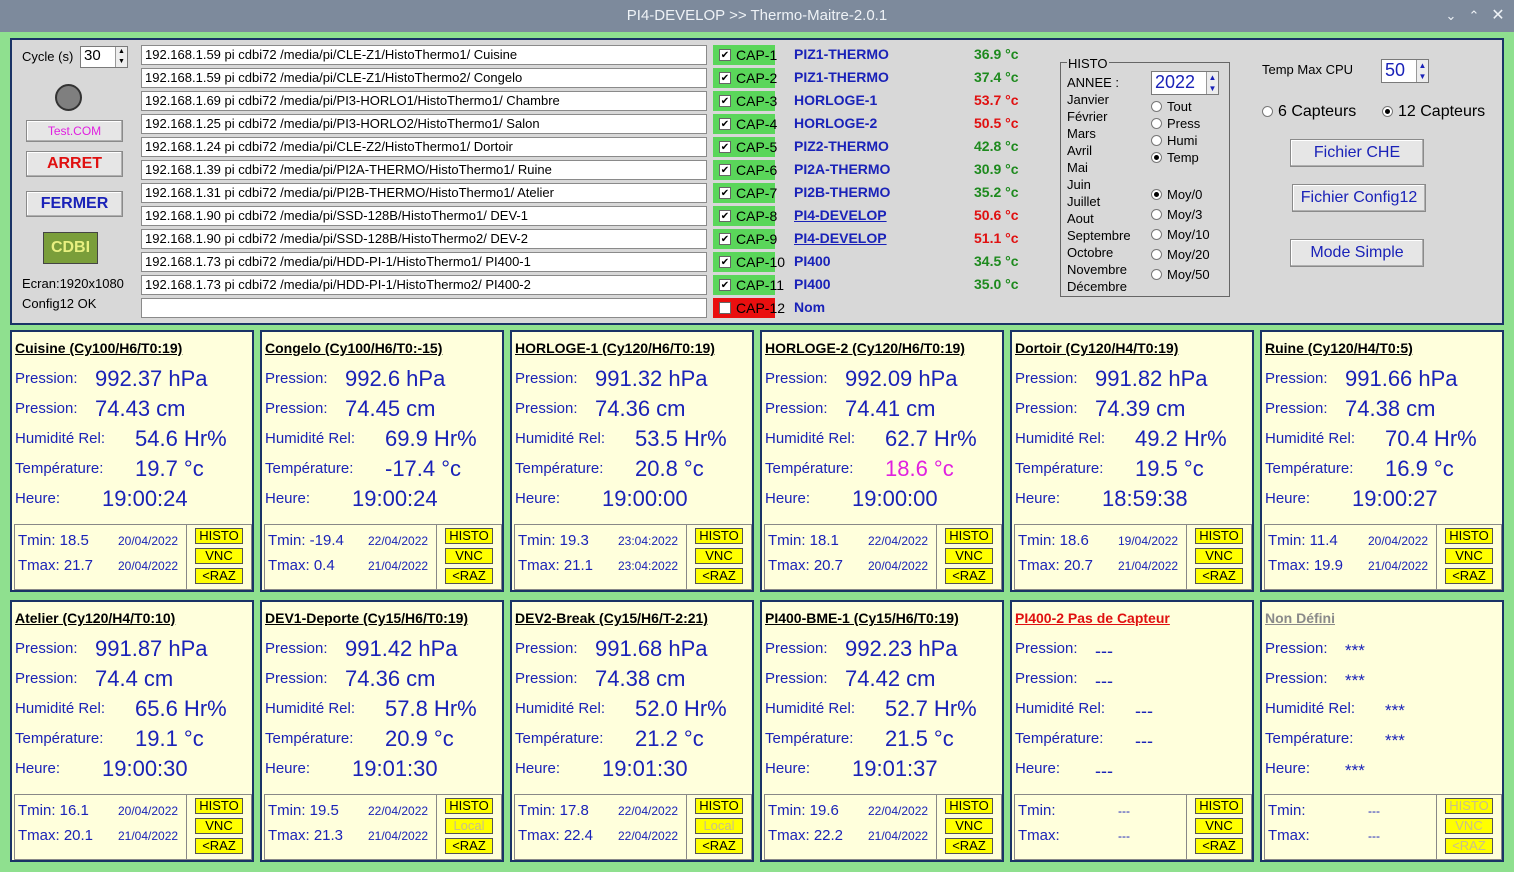  What do you see at coordinates (1498, 16) in the screenshot?
I see `close-icon: ✕` at bounding box center [1498, 16].